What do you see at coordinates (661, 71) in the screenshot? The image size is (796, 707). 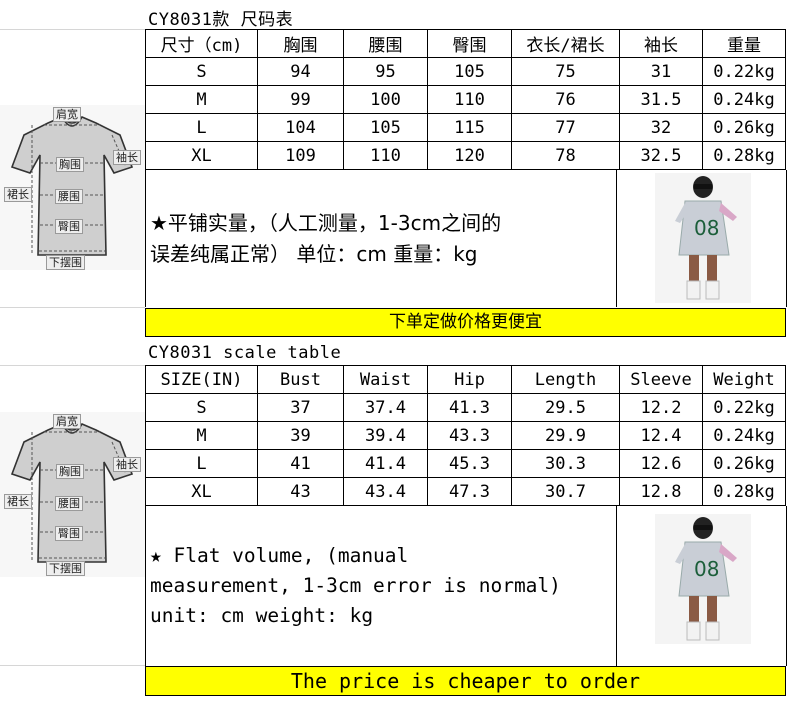 I see `table-cell: 31` at bounding box center [661, 71].